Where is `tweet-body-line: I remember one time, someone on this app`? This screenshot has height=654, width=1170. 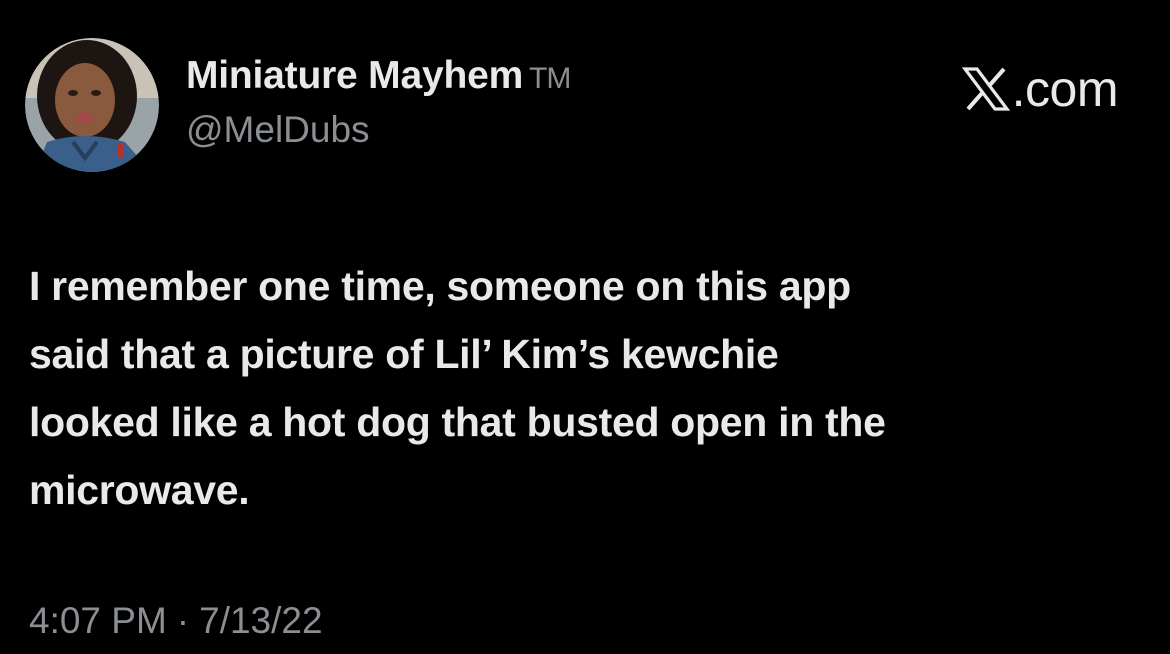 tweet-body-line: I remember one time, someone on this app is located at coordinates (440, 286).